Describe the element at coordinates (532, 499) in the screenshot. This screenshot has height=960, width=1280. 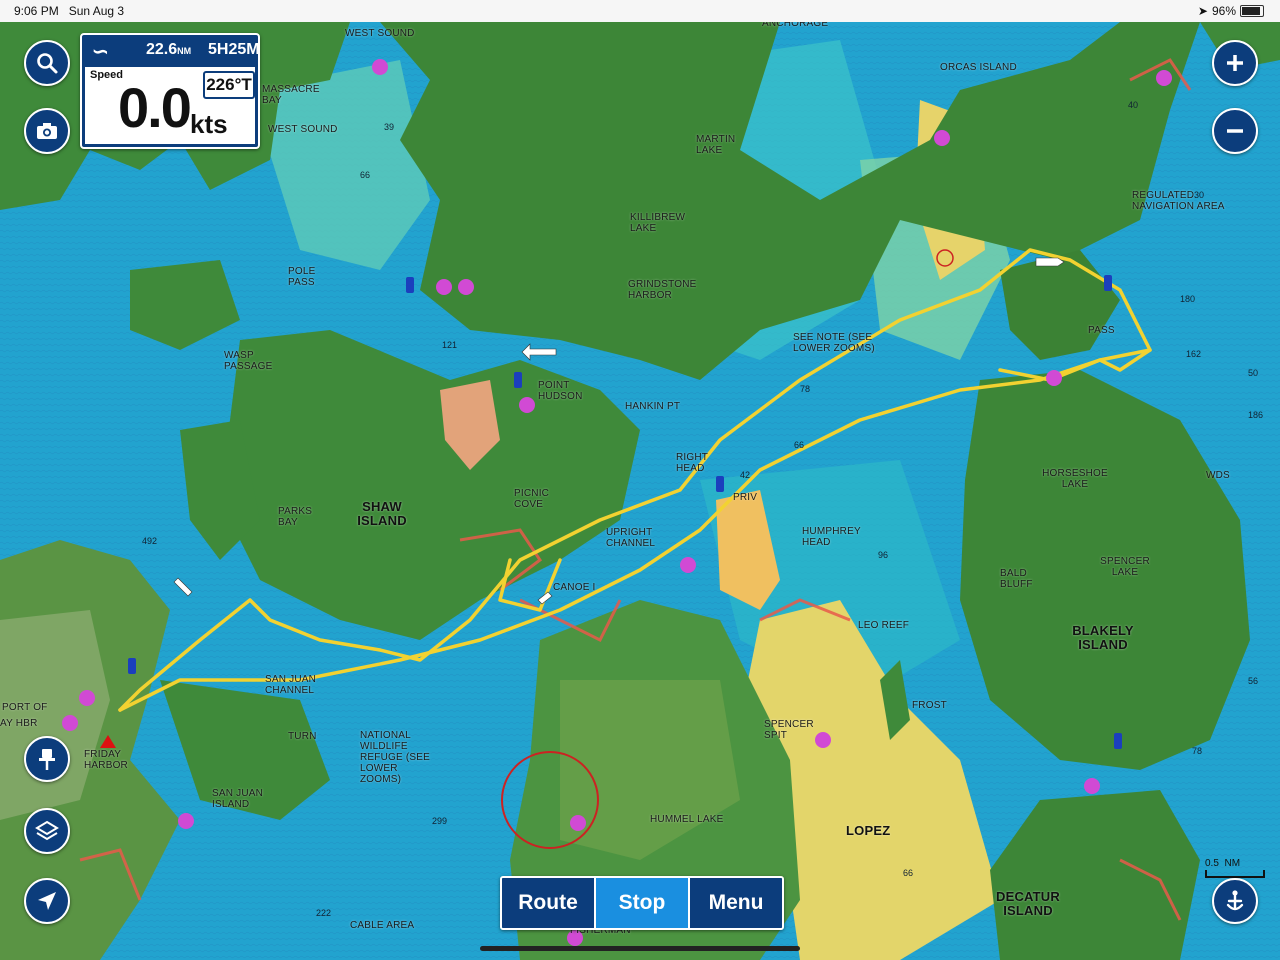
I see `label-picnic-cove: PICNIC COVE` at that location.